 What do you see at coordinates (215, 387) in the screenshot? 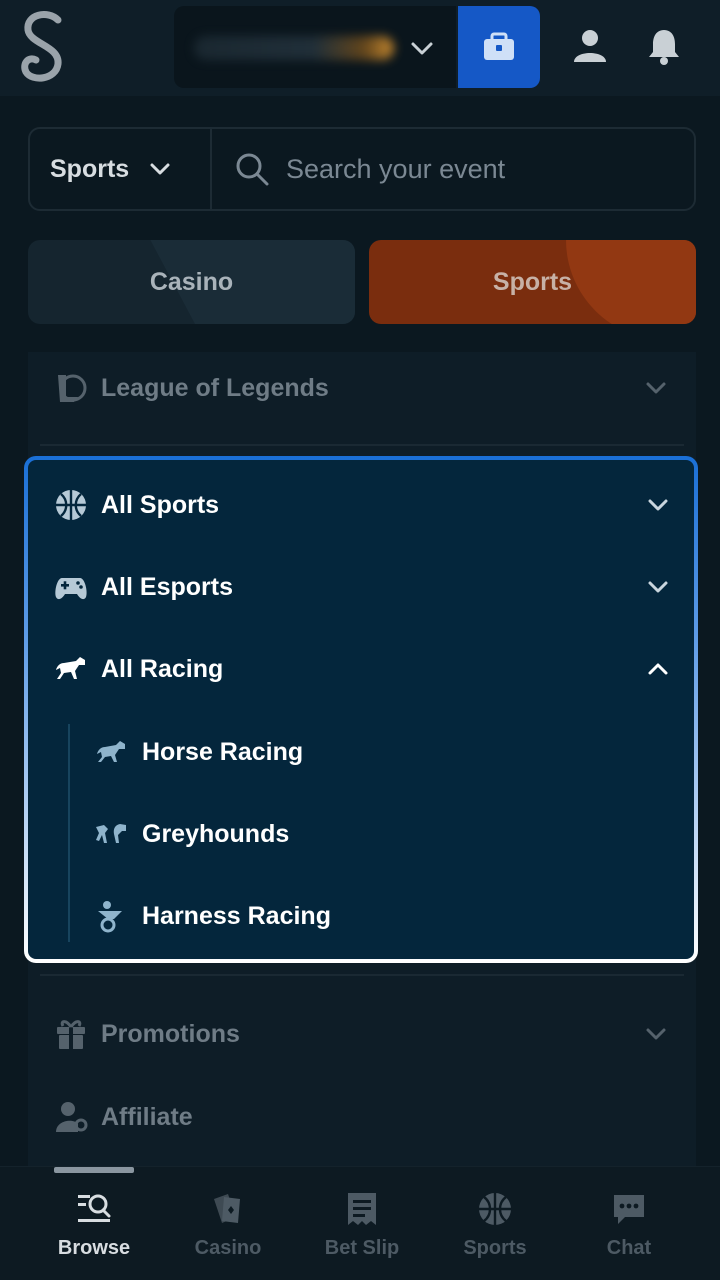
I see `menu-item-label: League of Legends` at bounding box center [215, 387].